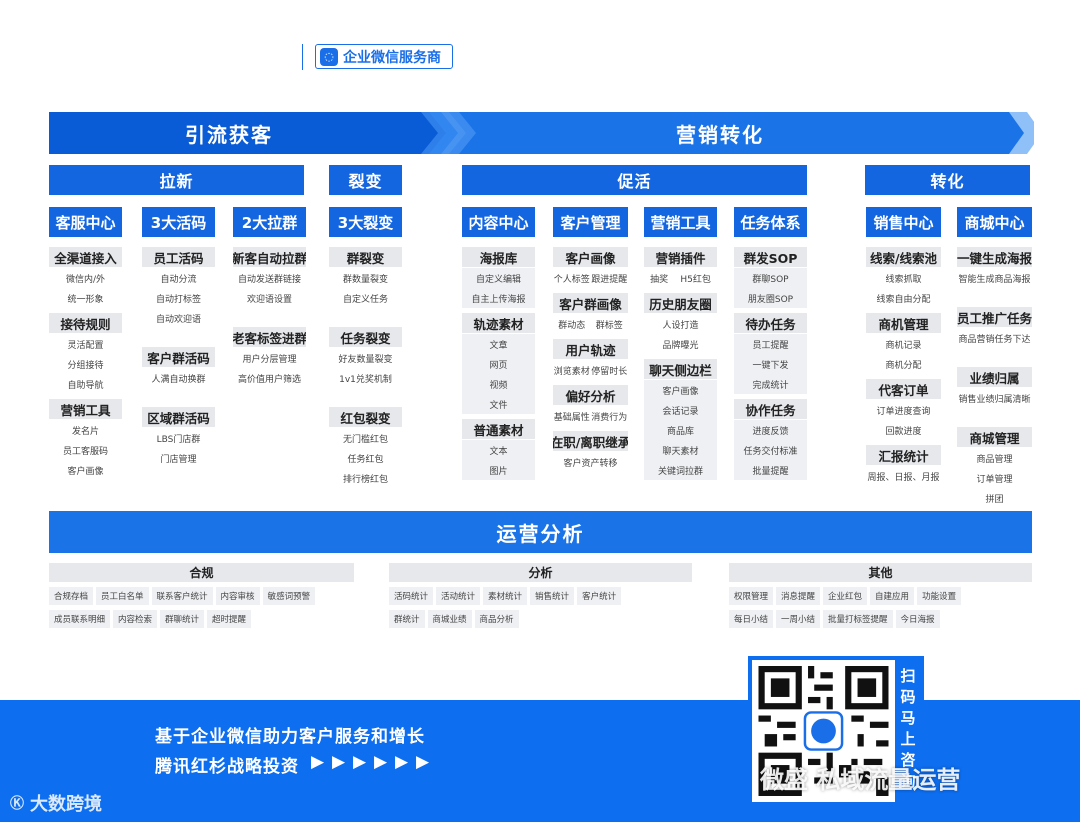 The height and width of the screenshot is (822, 1080). I want to click on tag: 功能设置, so click(939, 596).